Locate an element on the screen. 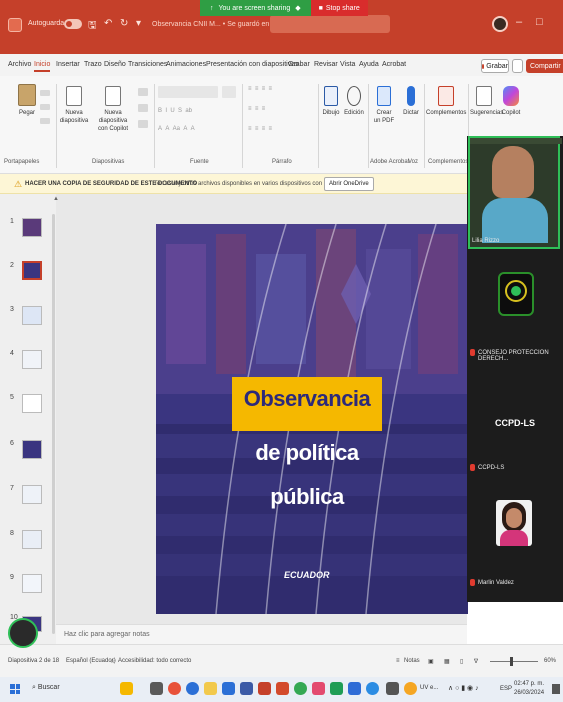 The width and height of the screenshot is (563, 702). notifications-icon is located at coordinates (556, 689).